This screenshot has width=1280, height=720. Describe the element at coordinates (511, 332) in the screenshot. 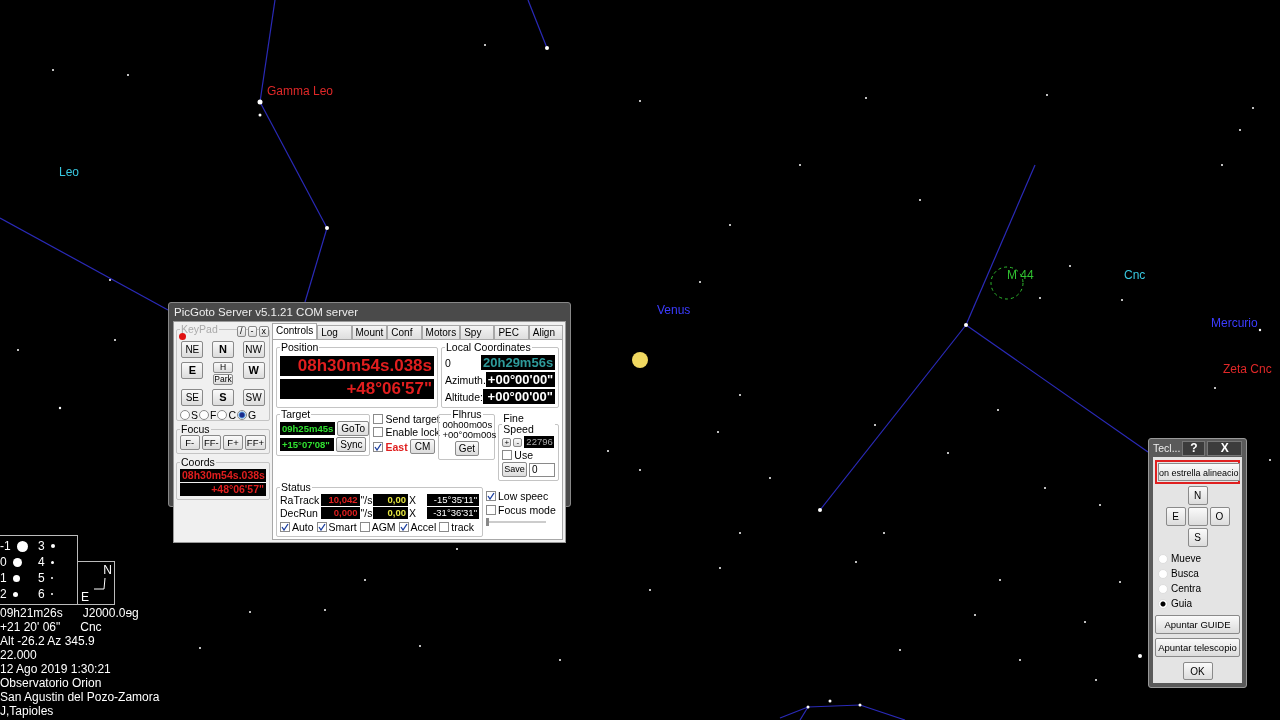

I see `tab: PEC` at that location.